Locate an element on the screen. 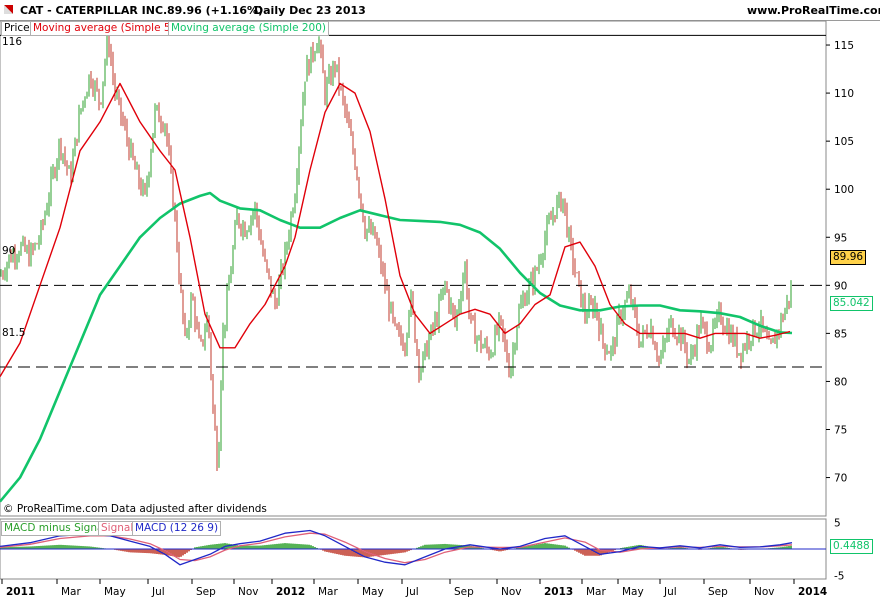 This screenshot has height=600, width=880. x-tick-label: 2012 is located at coordinates (290, 592).